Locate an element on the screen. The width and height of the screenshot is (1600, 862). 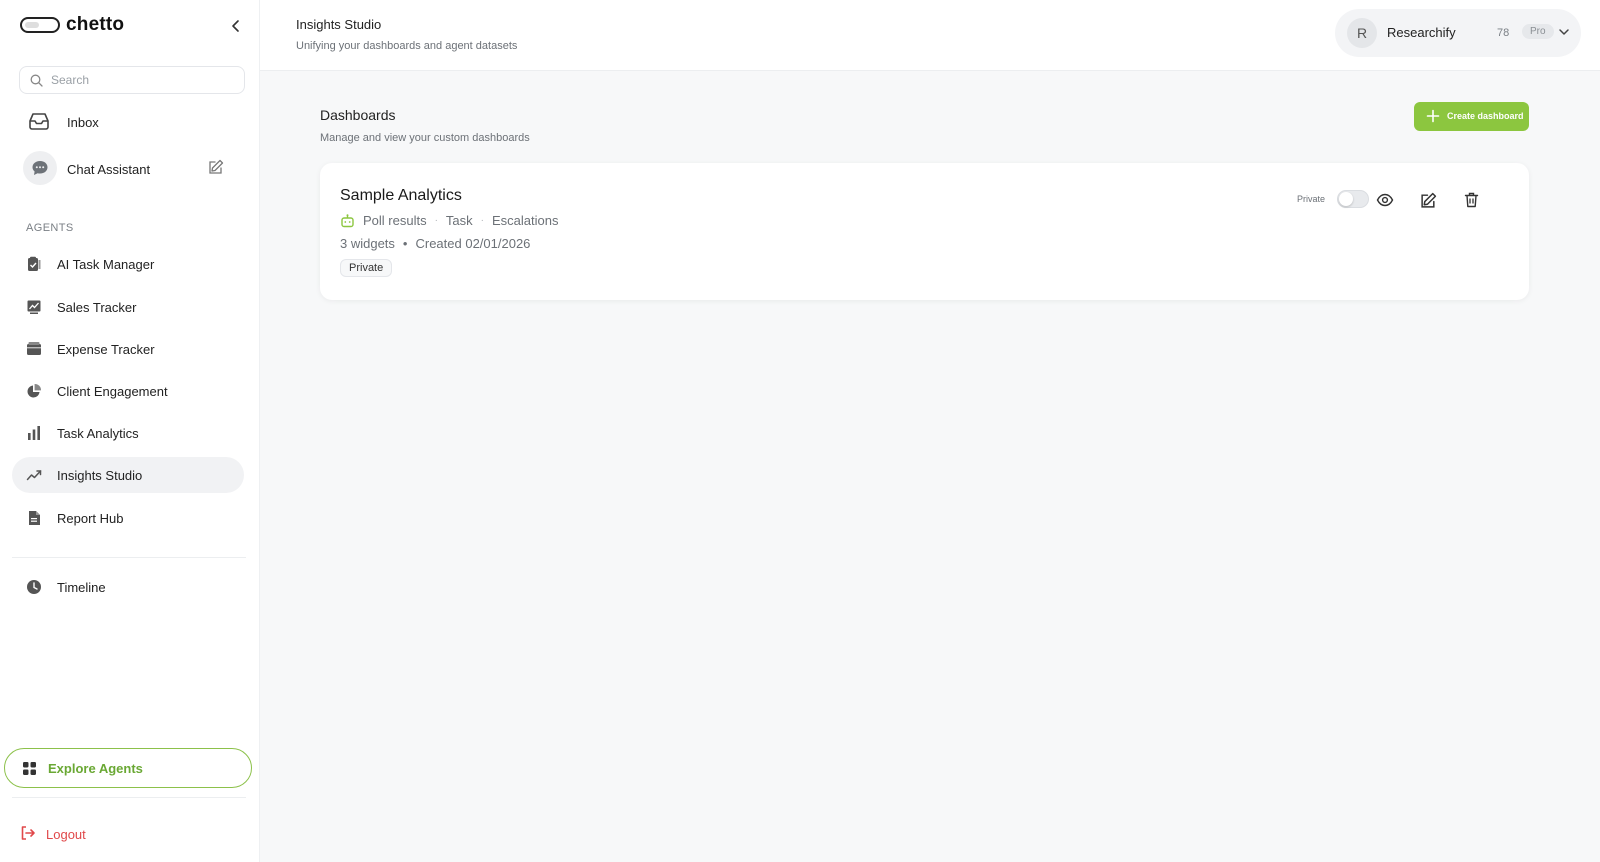
sidebar-item-report-hub: Report Hub is located at coordinates (128, 518).